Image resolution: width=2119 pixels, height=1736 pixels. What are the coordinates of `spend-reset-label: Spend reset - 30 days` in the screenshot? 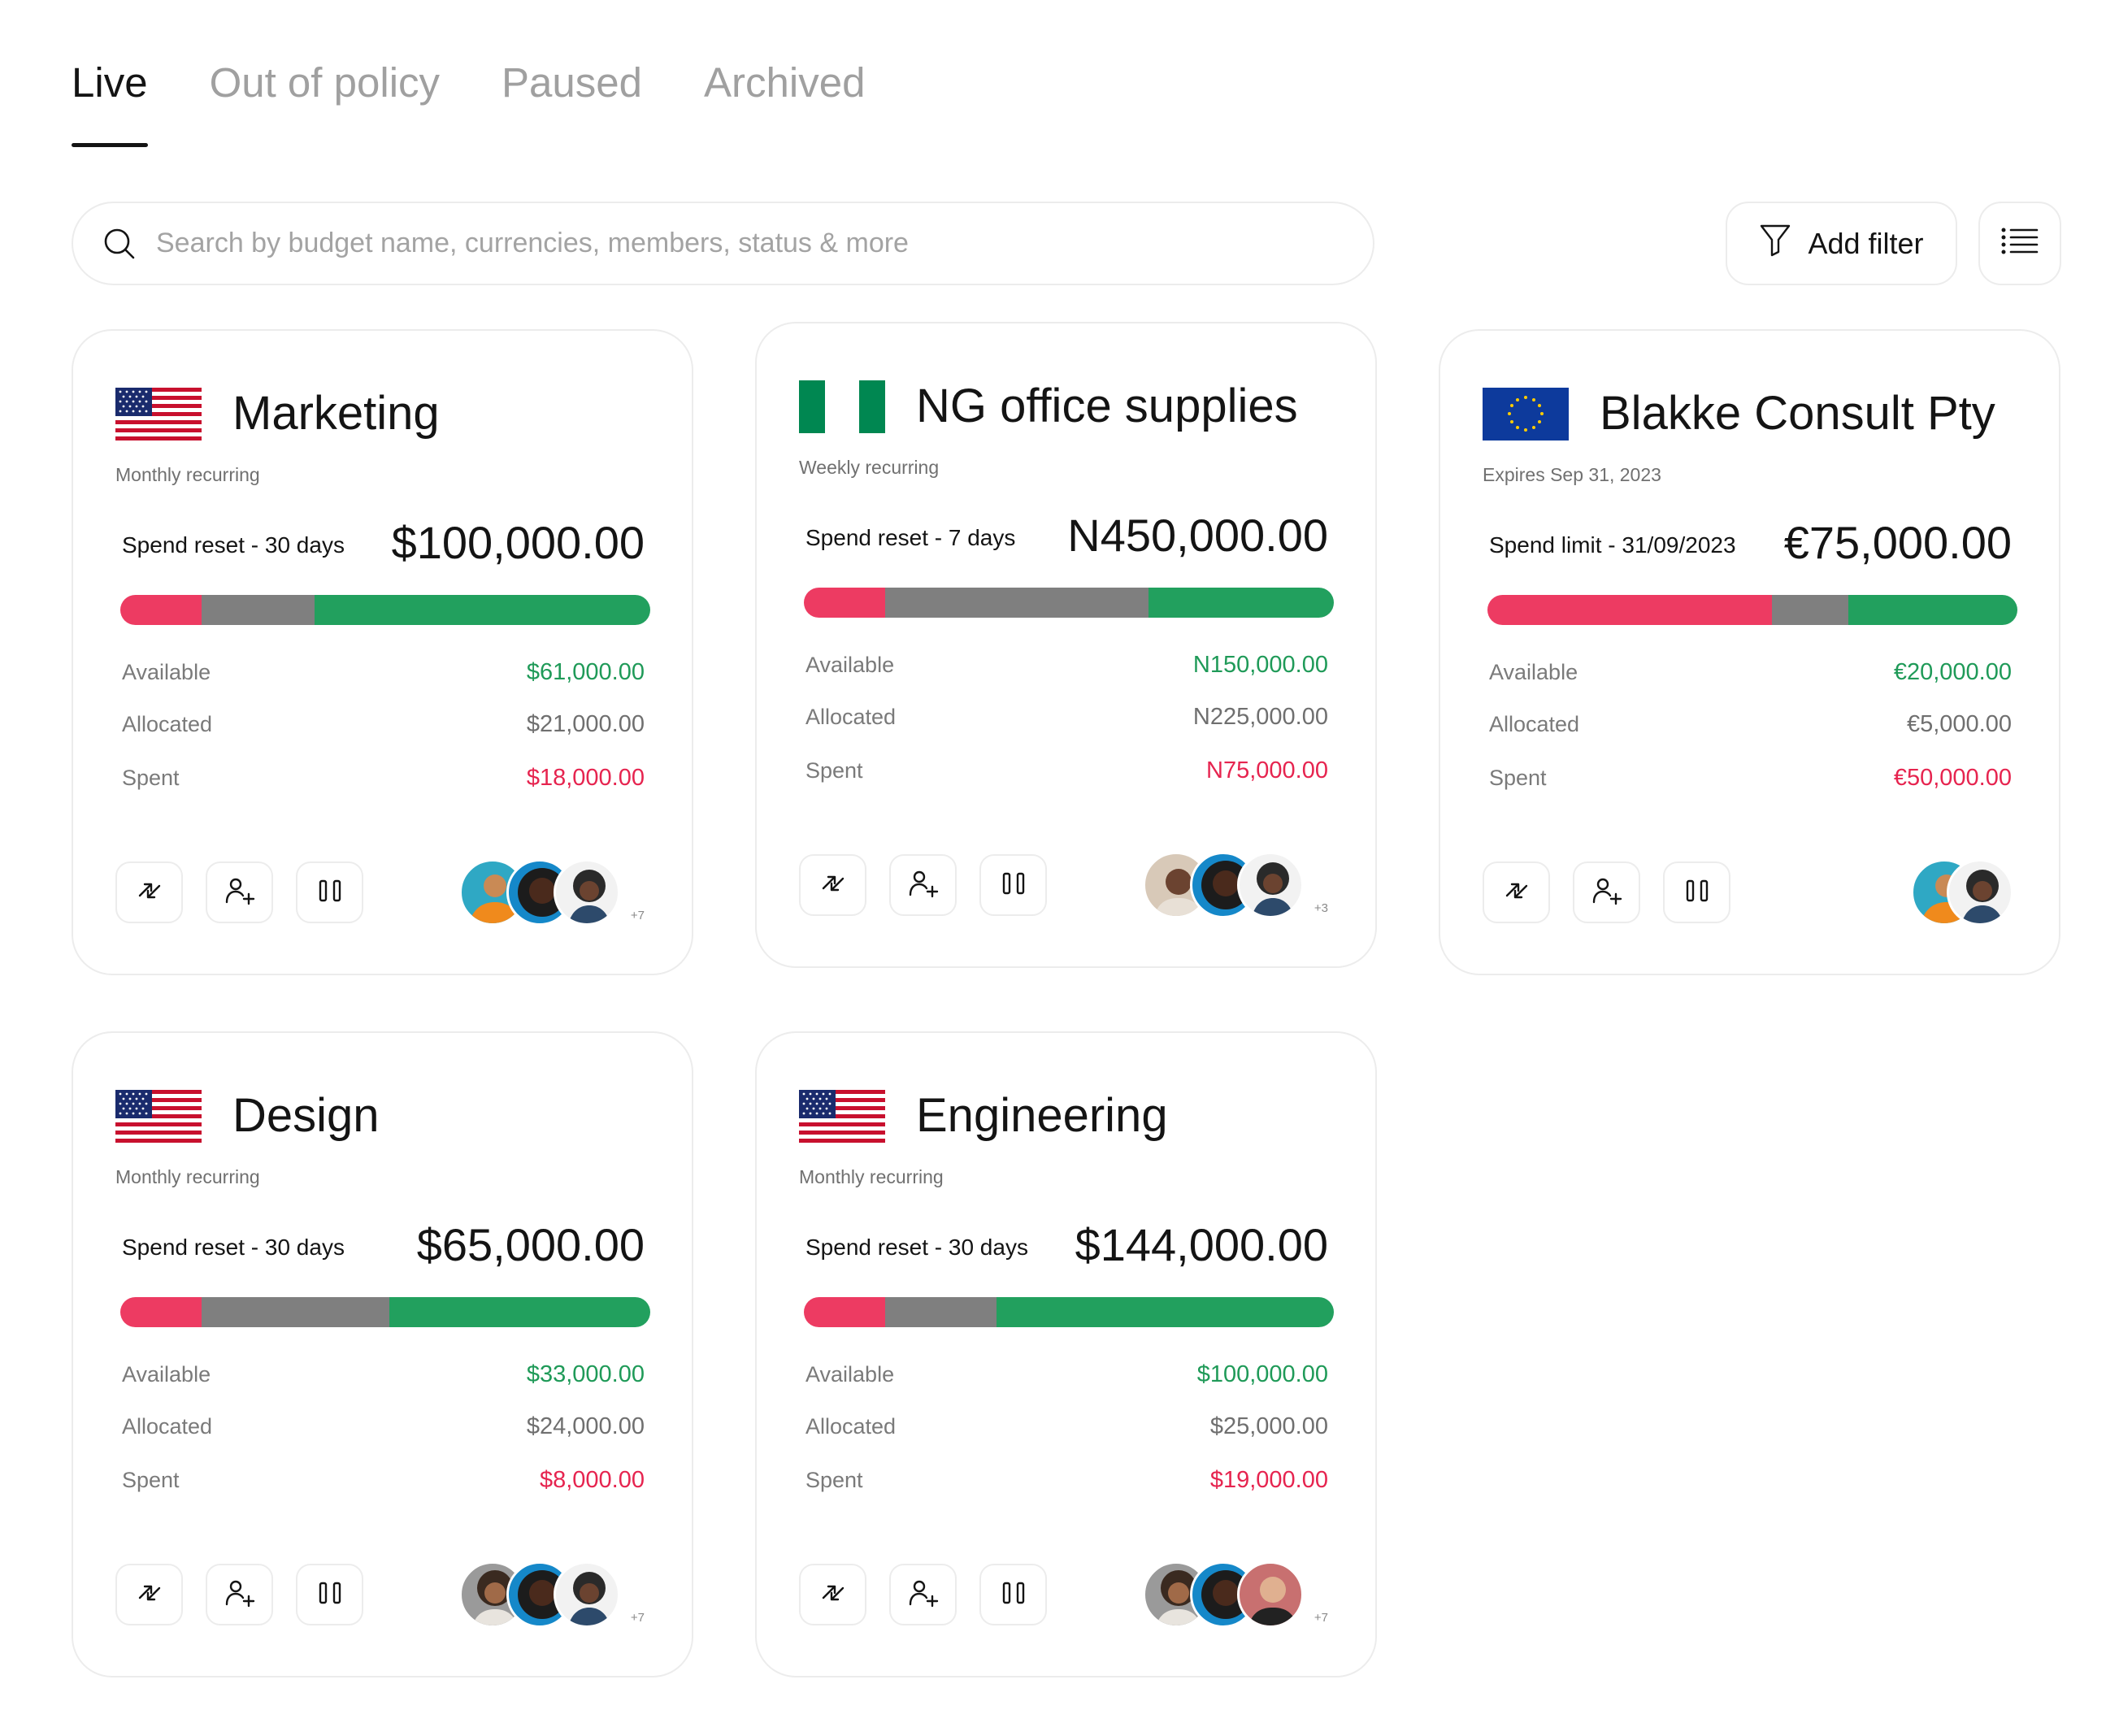 It's located at (233, 545).